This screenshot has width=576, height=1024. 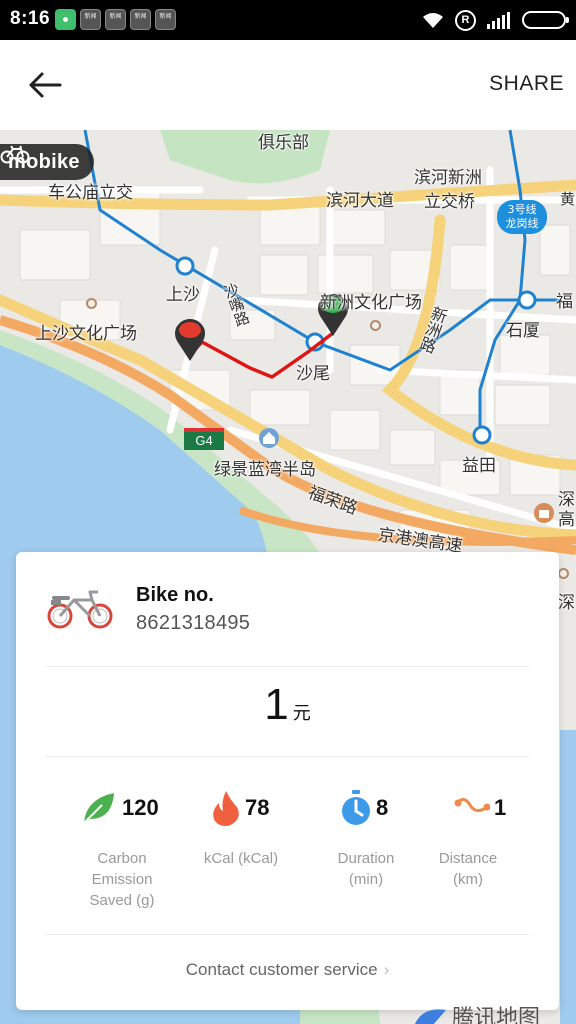 I want to click on fare: 1元, so click(x=287, y=705).